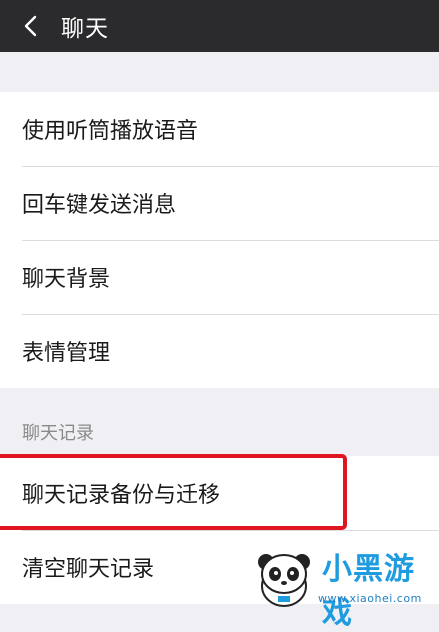 The image size is (439, 632). Describe the element at coordinates (219, 277) in the screenshot. I see `settings-item-chat-background: 聊天背景` at that location.